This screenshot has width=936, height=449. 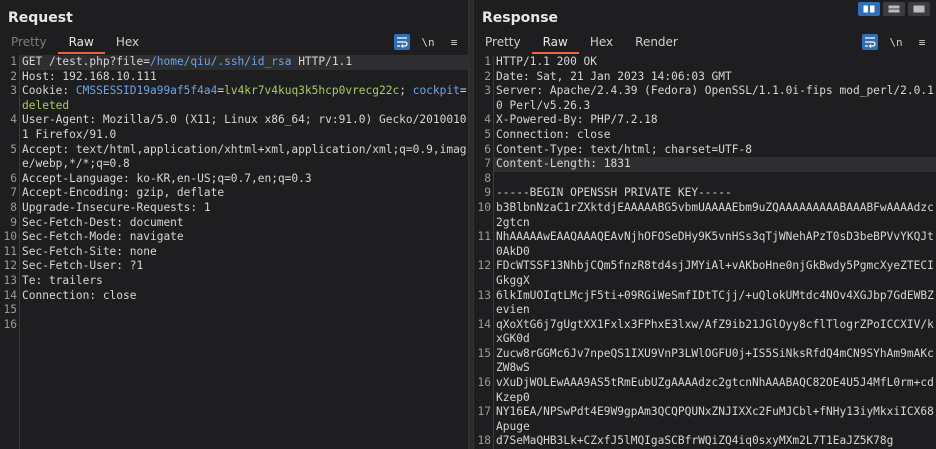 What do you see at coordinates (503, 43) in the screenshot?
I see `response-tab-pretty: Pretty` at bounding box center [503, 43].